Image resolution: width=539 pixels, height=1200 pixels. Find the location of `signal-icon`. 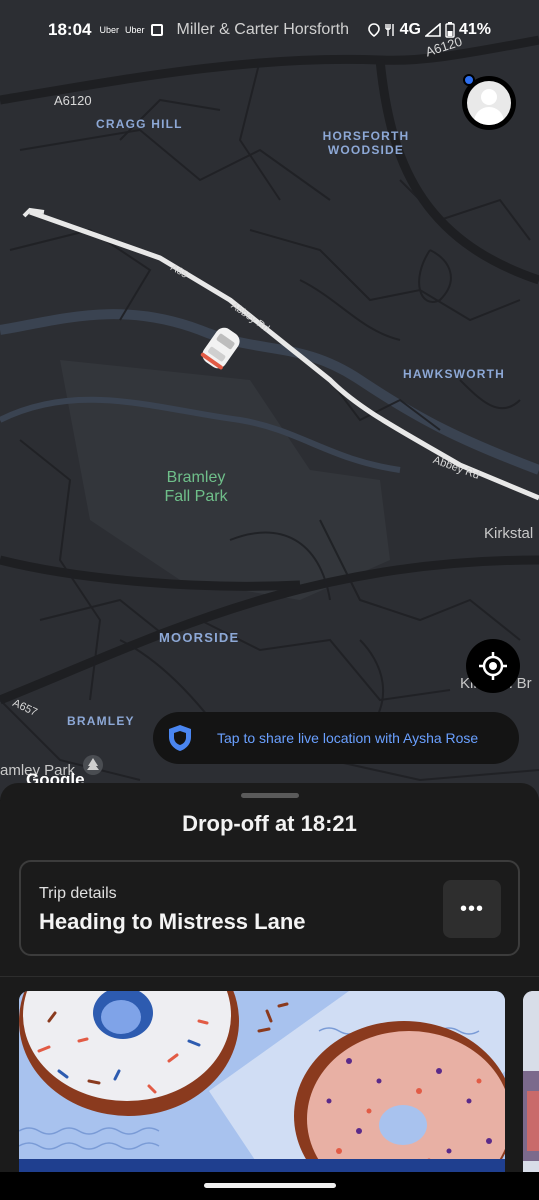

signal-icon is located at coordinates (432, 30).